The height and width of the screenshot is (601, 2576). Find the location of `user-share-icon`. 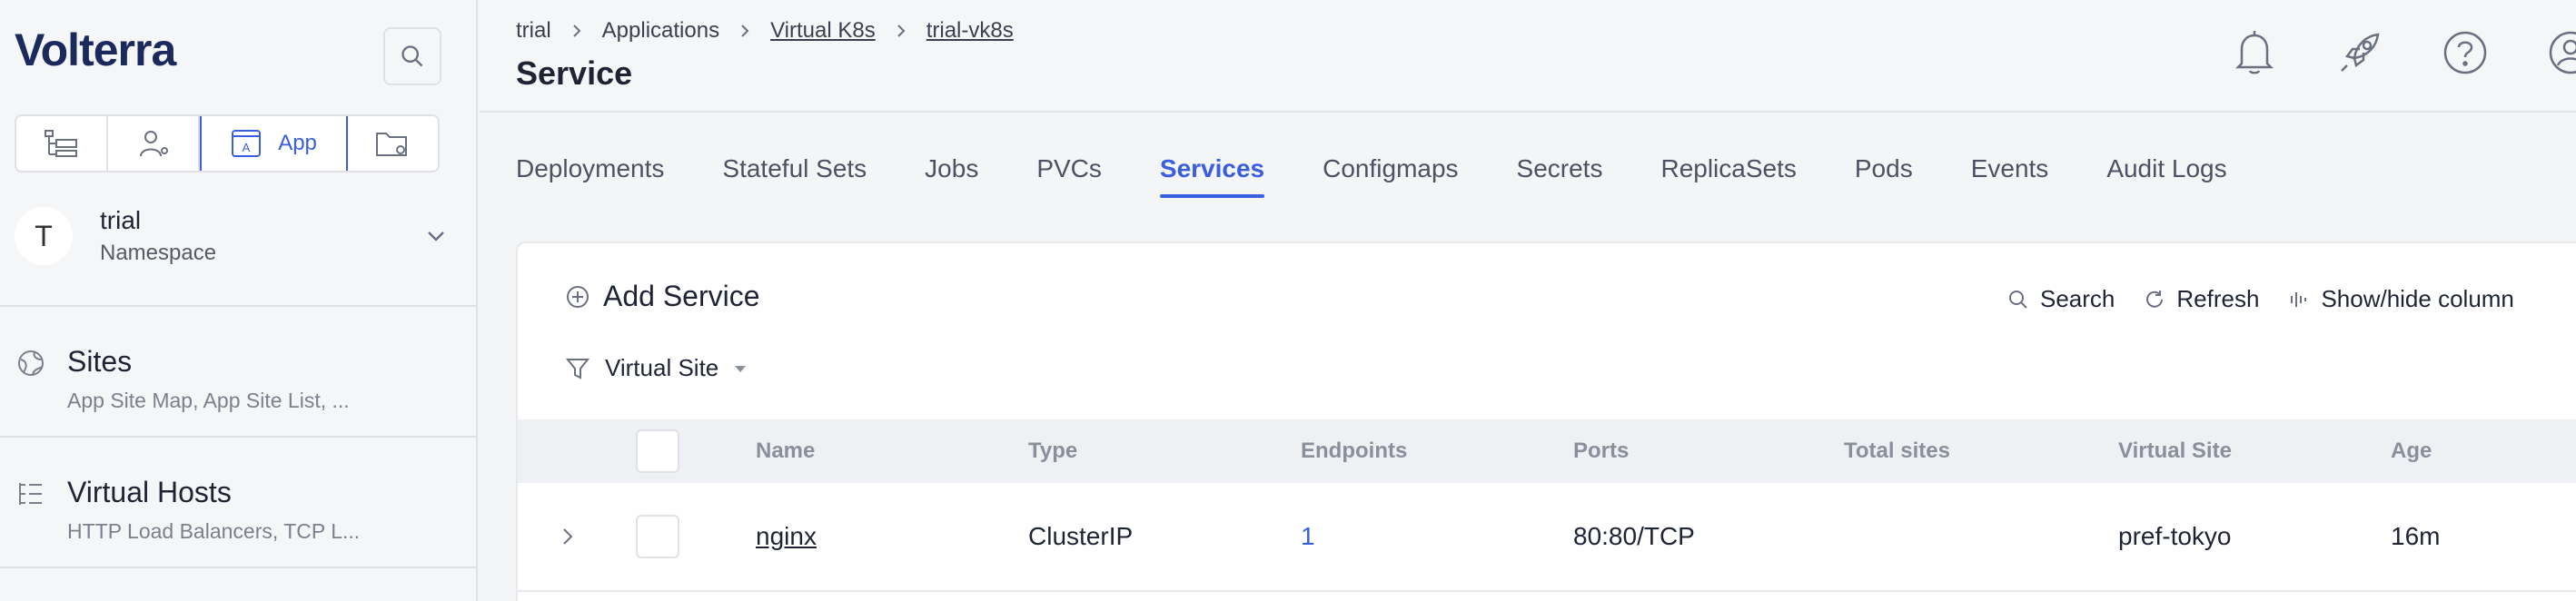

user-share-icon is located at coordinates (153, 144).